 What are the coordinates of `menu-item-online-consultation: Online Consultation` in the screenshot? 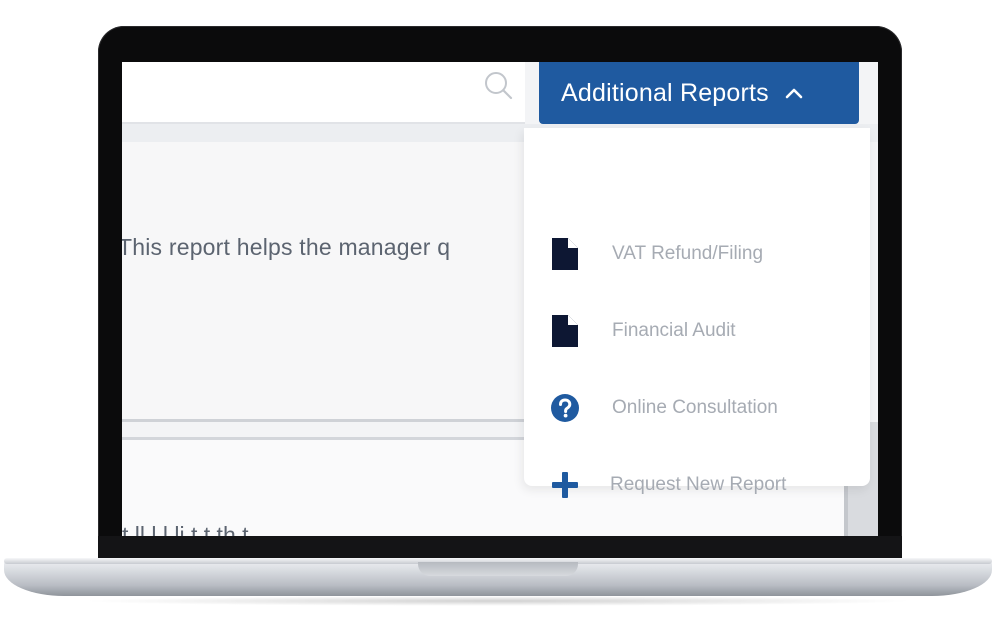 It's located at (697, 408).